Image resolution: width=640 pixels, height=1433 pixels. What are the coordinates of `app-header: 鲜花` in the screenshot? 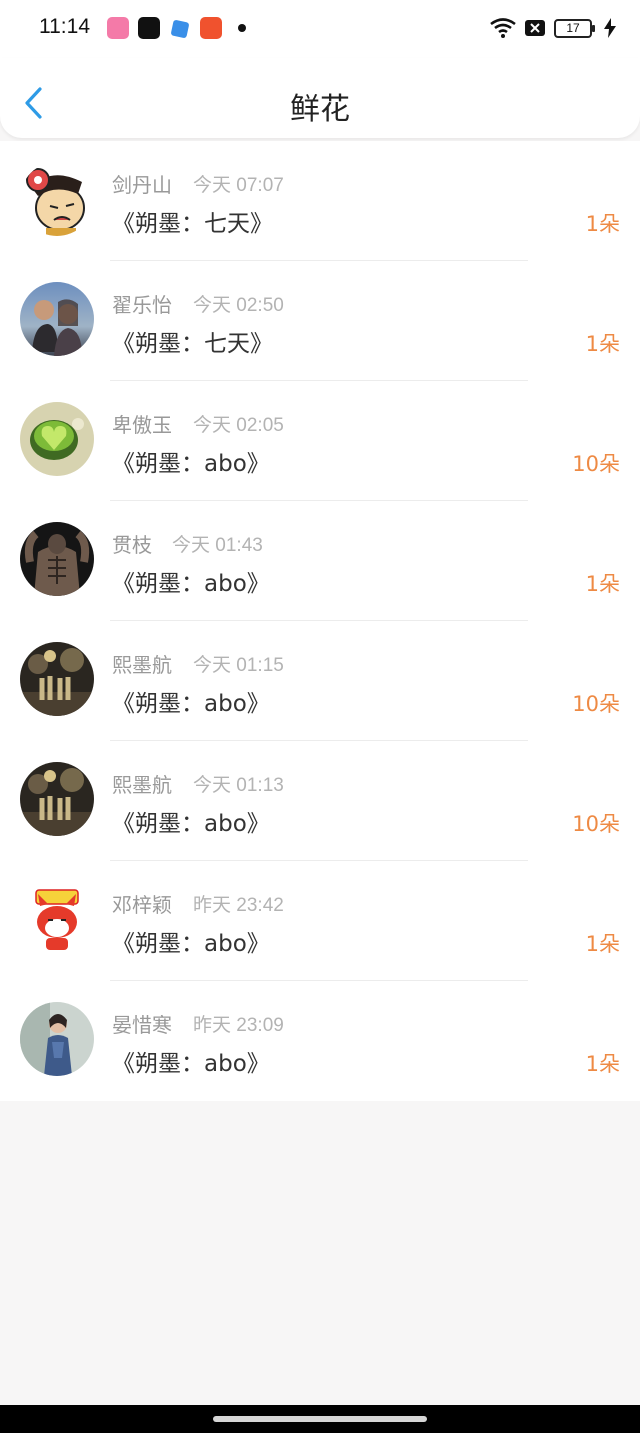 It's located at (320, 98).